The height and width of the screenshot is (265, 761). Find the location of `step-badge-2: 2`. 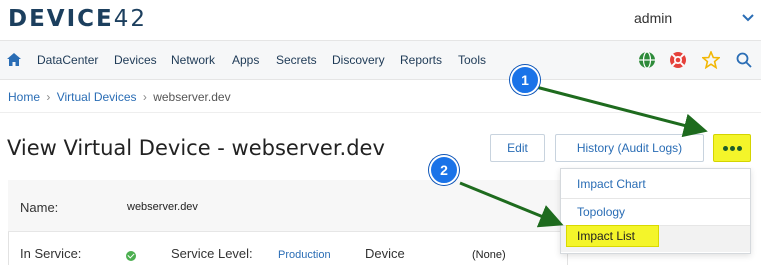

step-badge-2: 2 is located at coordinates (444, 170).